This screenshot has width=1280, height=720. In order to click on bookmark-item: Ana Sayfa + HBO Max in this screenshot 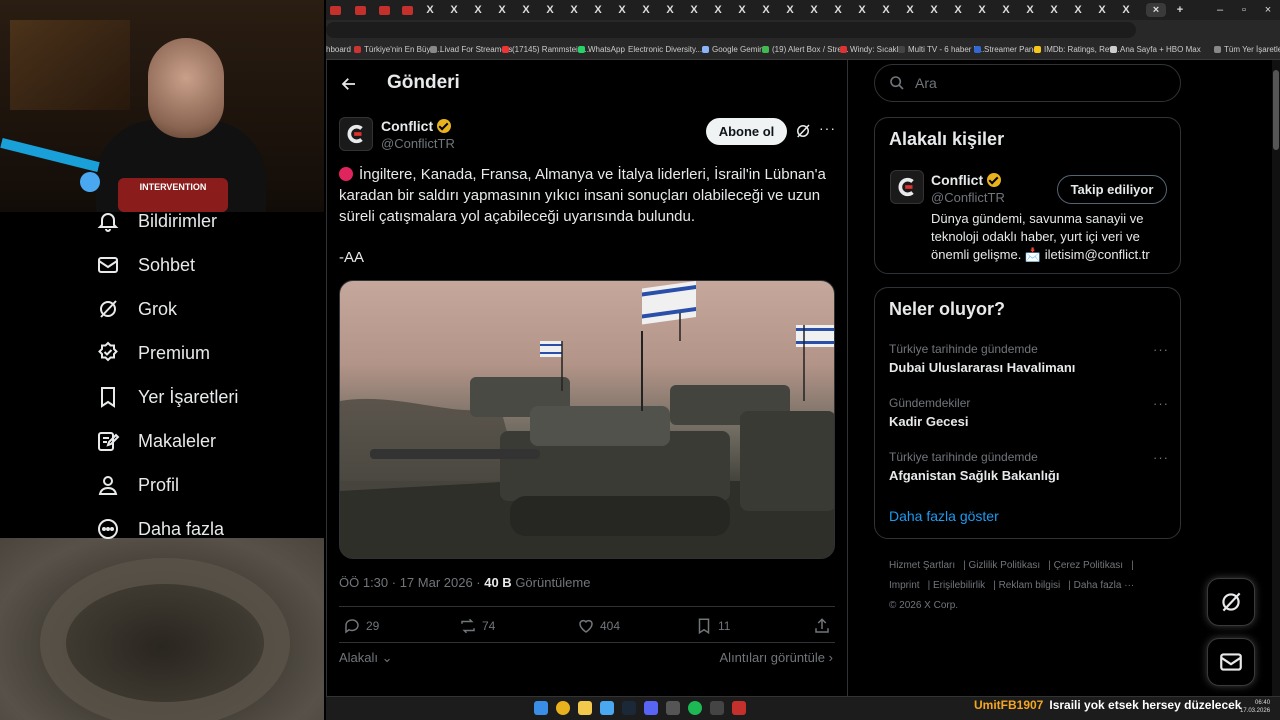, I will do `click(1155, 49)`.